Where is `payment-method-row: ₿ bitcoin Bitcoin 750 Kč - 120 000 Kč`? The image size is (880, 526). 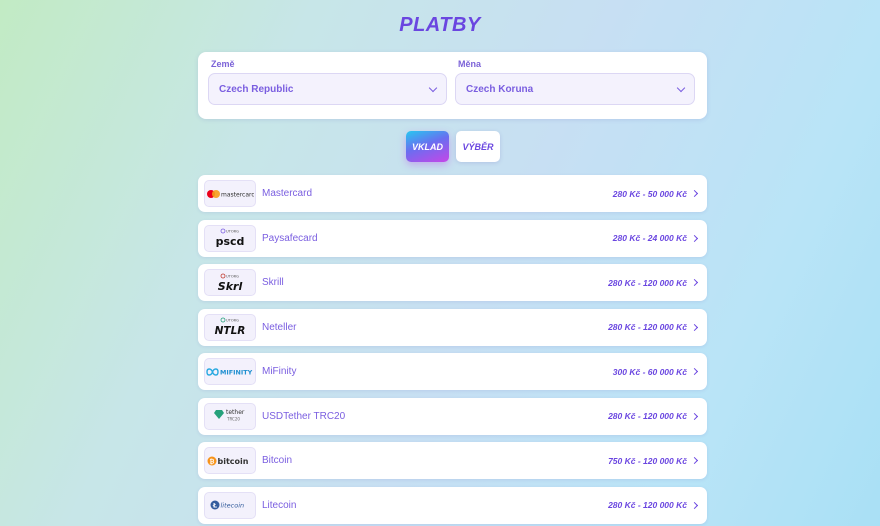
payment-method-row: ₿ bitcoin Bitcoin 750 Kč - 120 000 Kč is located at coordinates (452, 460).